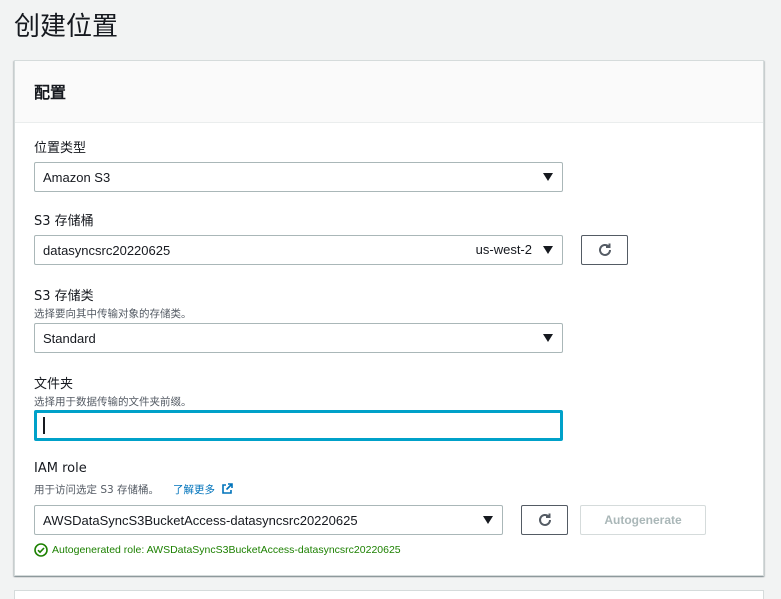 The width and height of the screenshot is (781, 599). I want to click on location-type-value: Amazon S3, so click(77, 177).